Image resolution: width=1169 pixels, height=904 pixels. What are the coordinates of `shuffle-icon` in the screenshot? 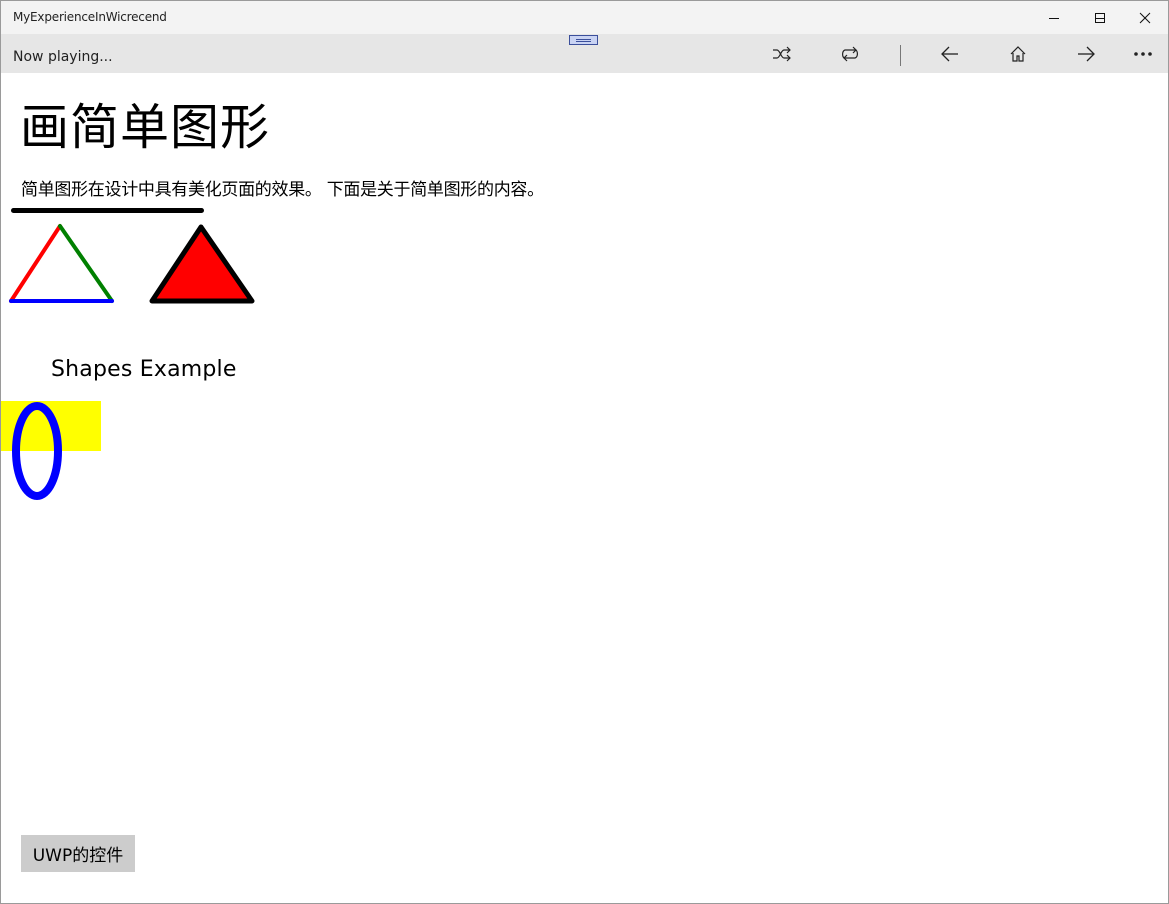 It's located at (782, 53).